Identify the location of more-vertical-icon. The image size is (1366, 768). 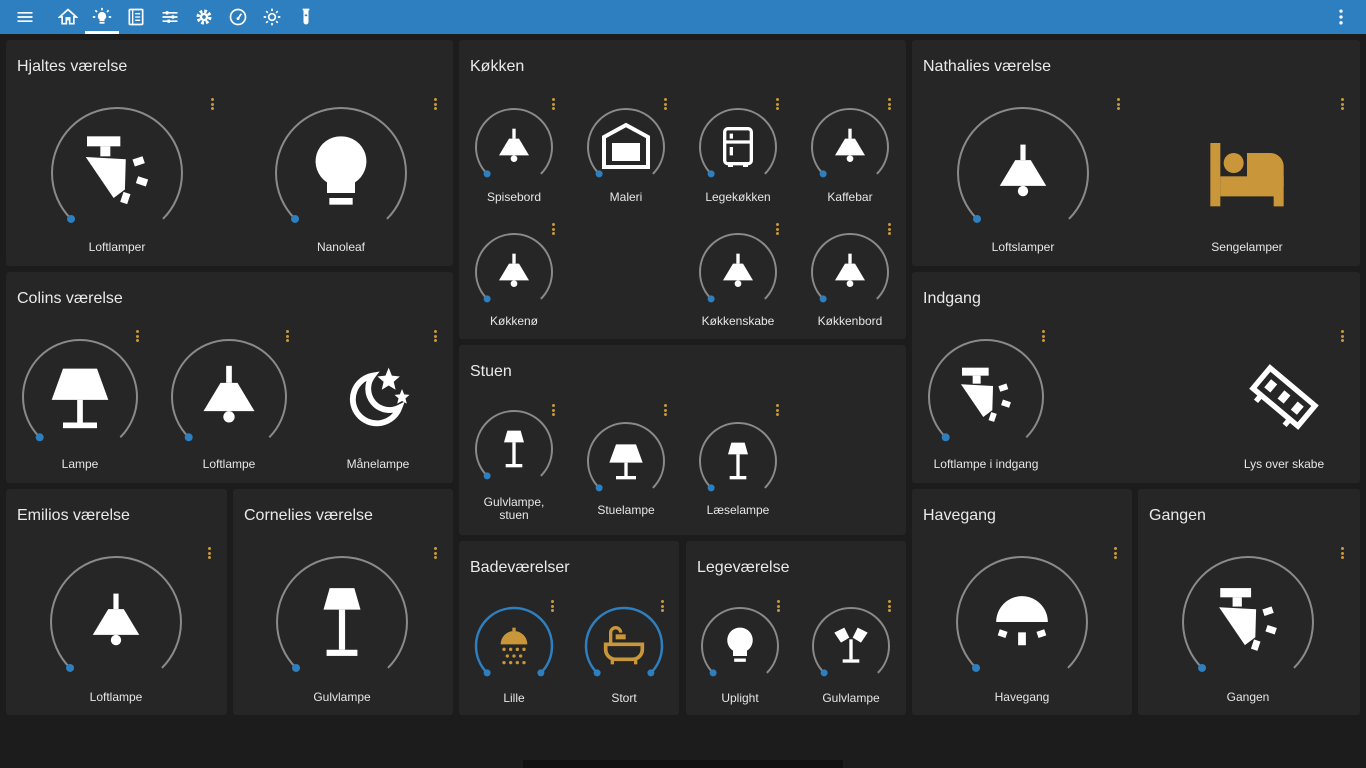
(1341, 17).